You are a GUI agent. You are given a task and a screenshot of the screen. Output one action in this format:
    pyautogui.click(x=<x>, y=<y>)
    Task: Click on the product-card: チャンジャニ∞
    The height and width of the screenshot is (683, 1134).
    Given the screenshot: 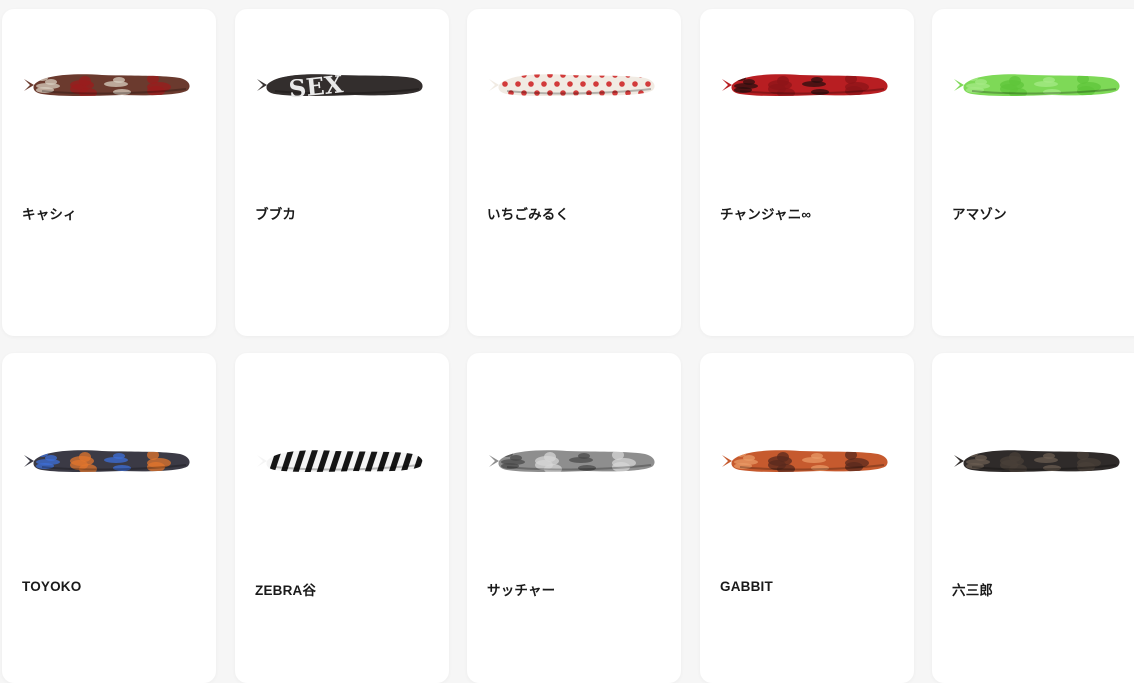 What is the action you would take?
    pyautogui.click(x=807, y=172)
    